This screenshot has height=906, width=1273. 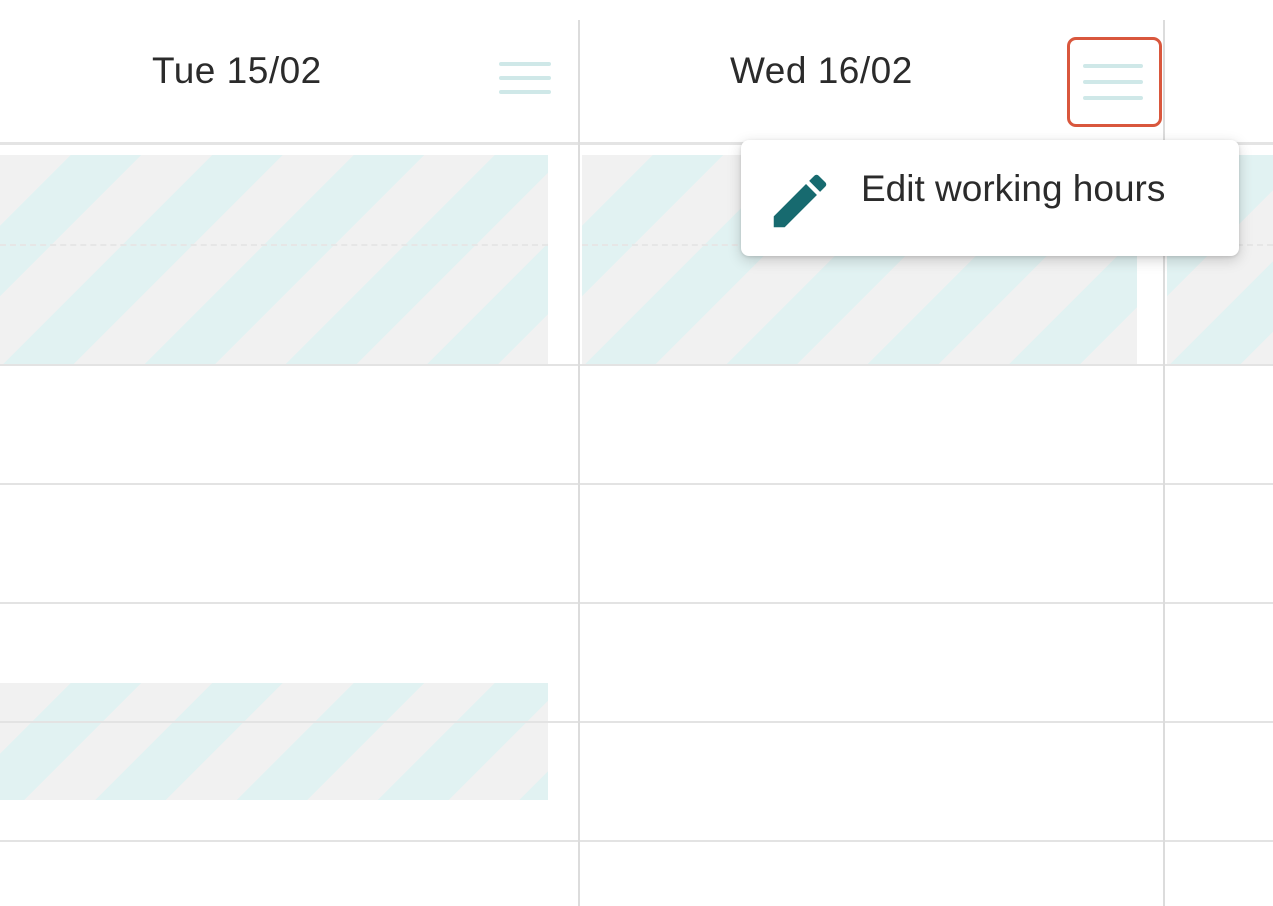 I want to click on day-header-wed: Wed 16/02, so click(x=821, y=70).